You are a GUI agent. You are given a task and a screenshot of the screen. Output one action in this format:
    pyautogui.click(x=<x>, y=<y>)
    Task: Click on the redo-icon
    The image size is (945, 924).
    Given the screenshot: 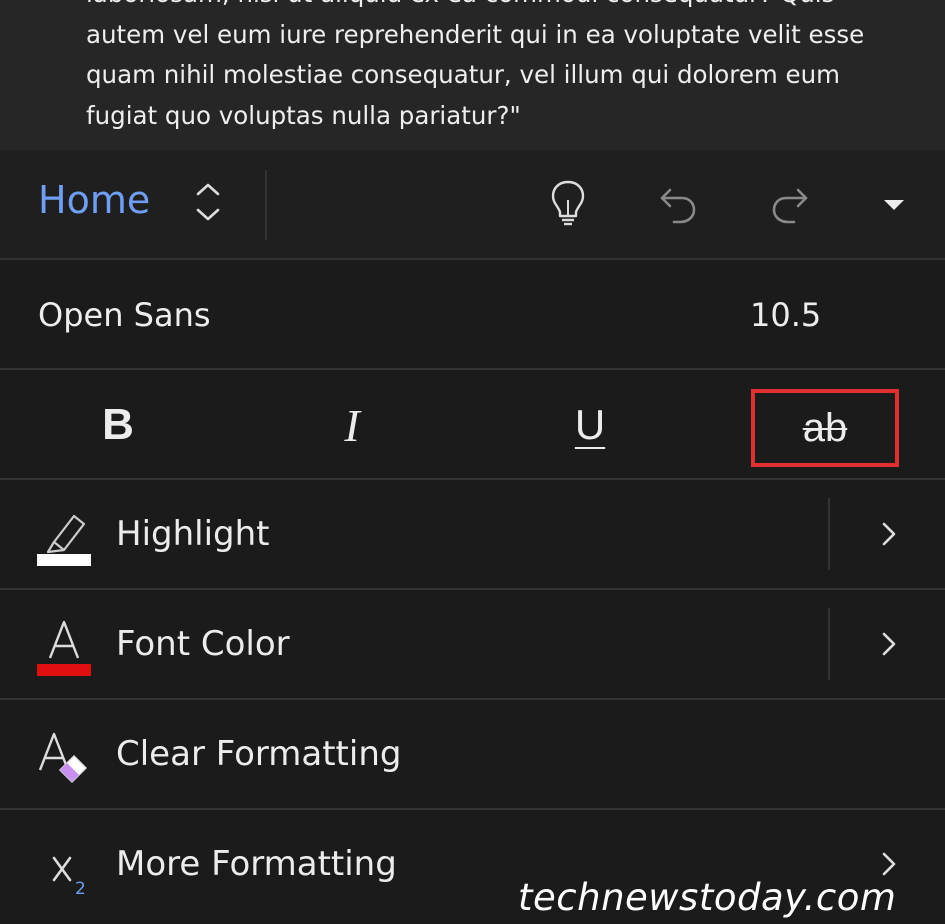 What is the action you would take?
    pyautogui.click(x=790, y=203)
    